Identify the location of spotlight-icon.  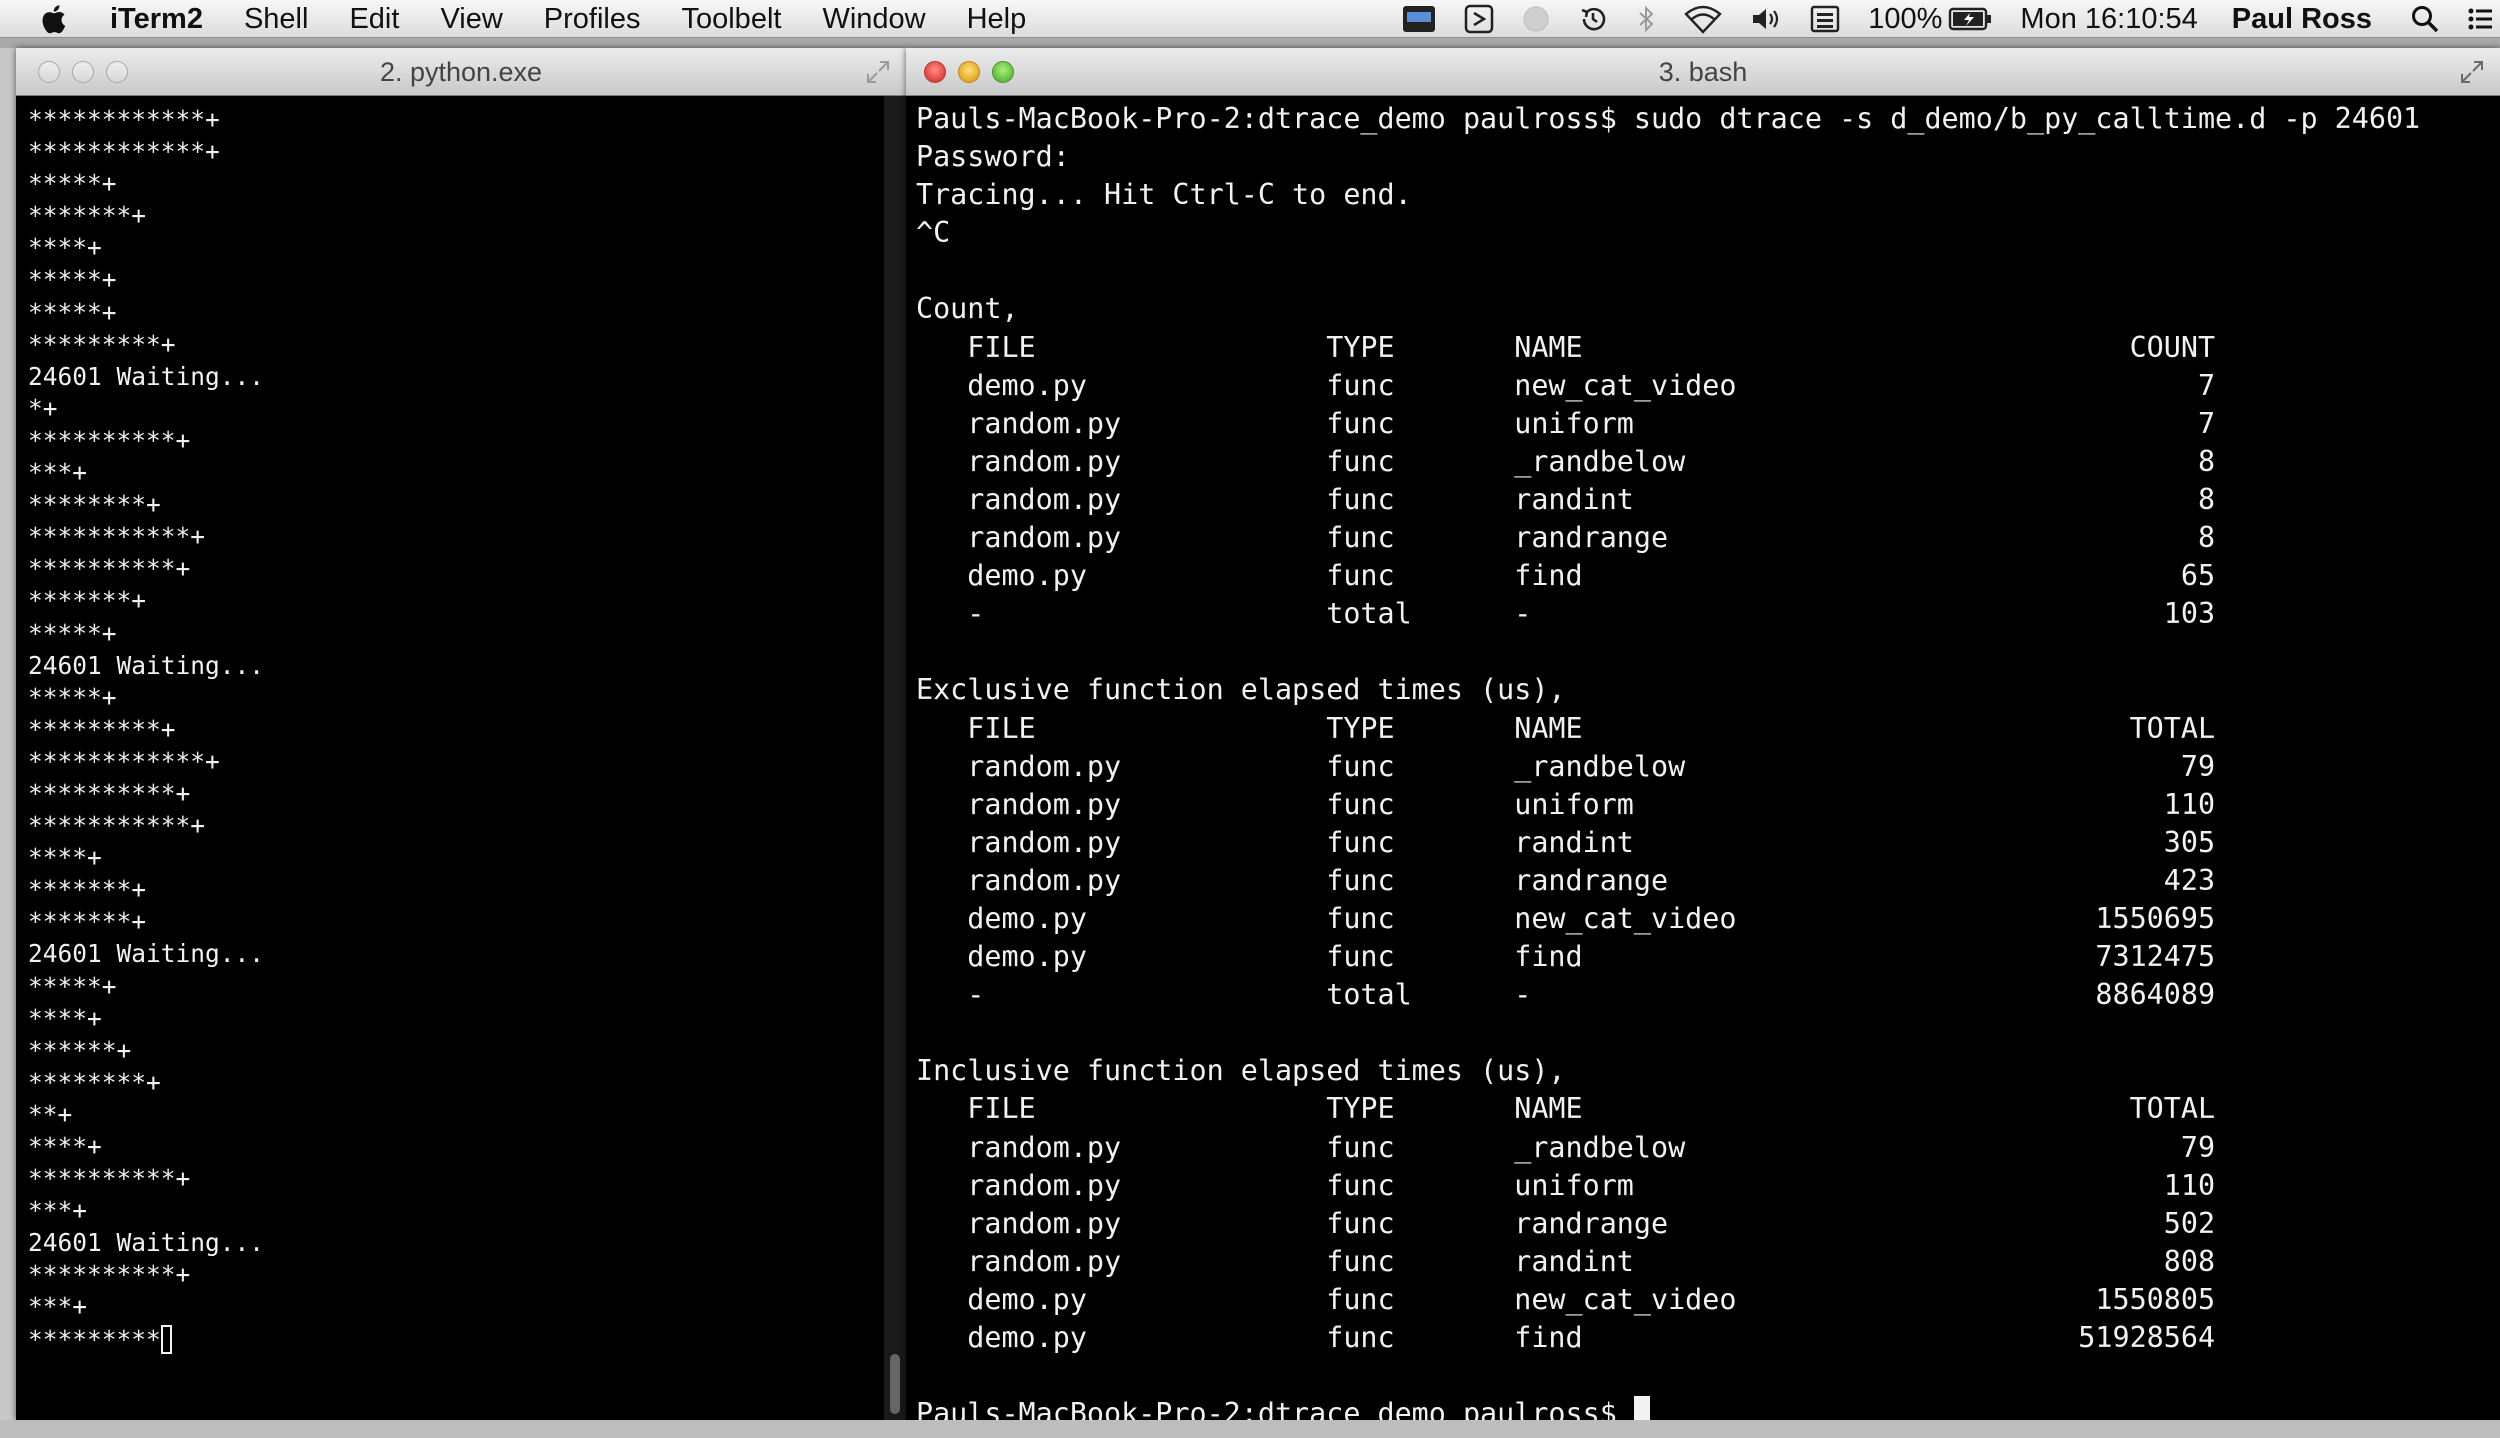
(2425, 19).